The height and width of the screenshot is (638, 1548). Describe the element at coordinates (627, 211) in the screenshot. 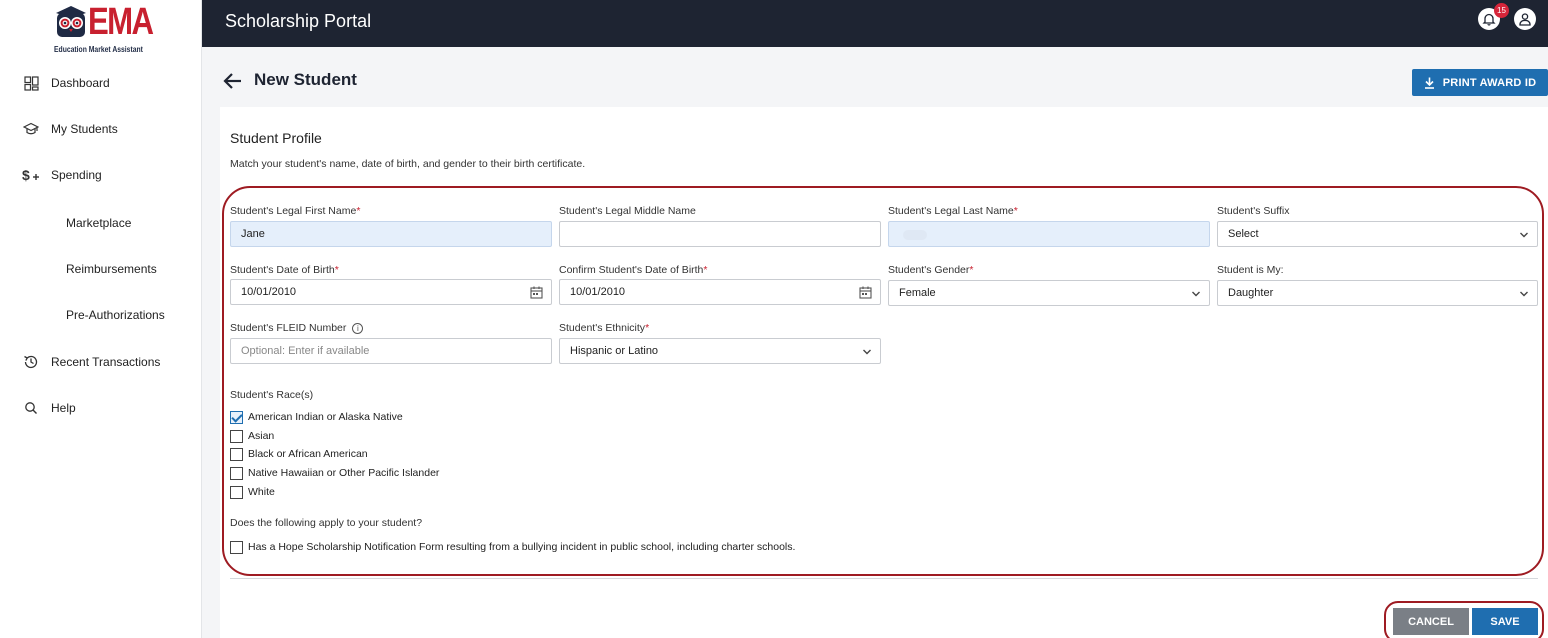

I see `middle-name-label: Student's Legal Middle Name` at that location.